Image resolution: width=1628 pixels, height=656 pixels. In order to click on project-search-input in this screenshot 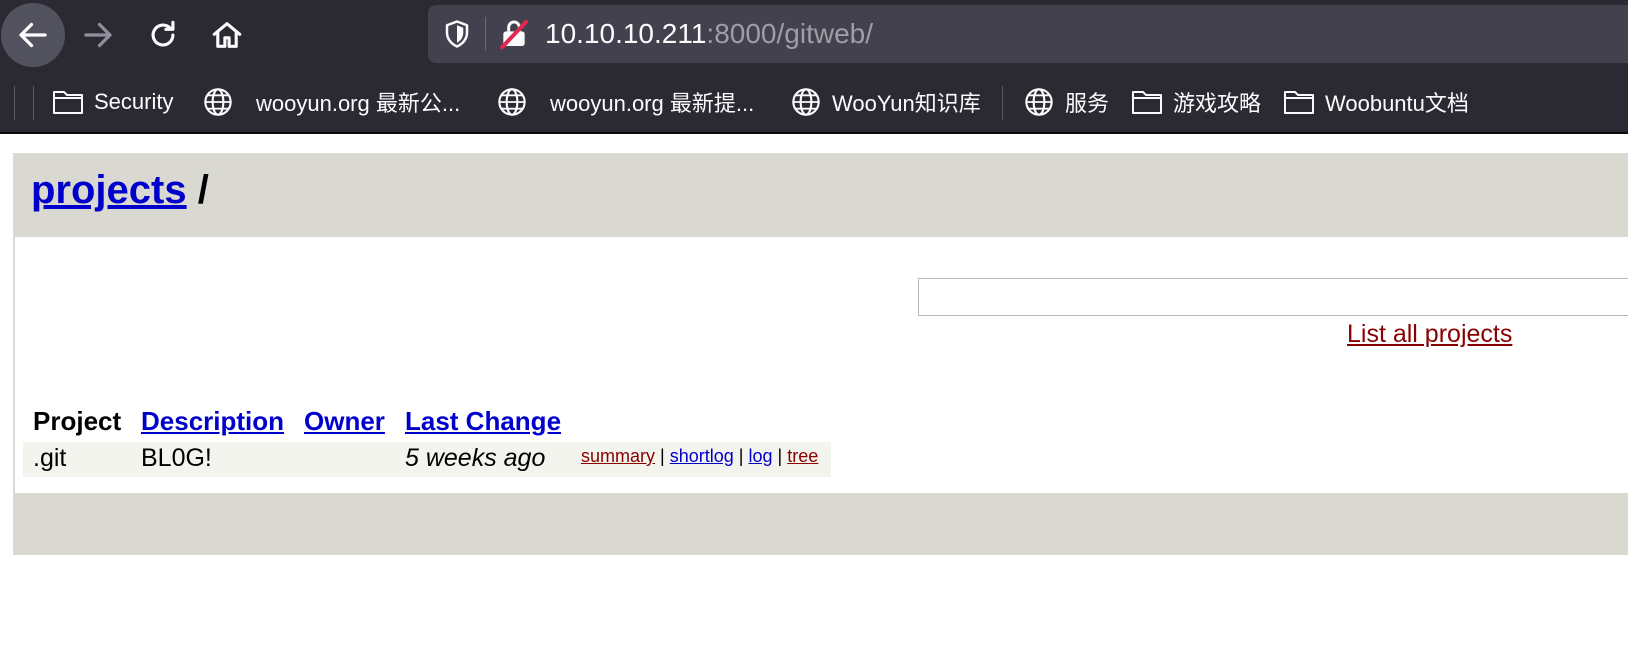, I will do `click(1273, 297)`.